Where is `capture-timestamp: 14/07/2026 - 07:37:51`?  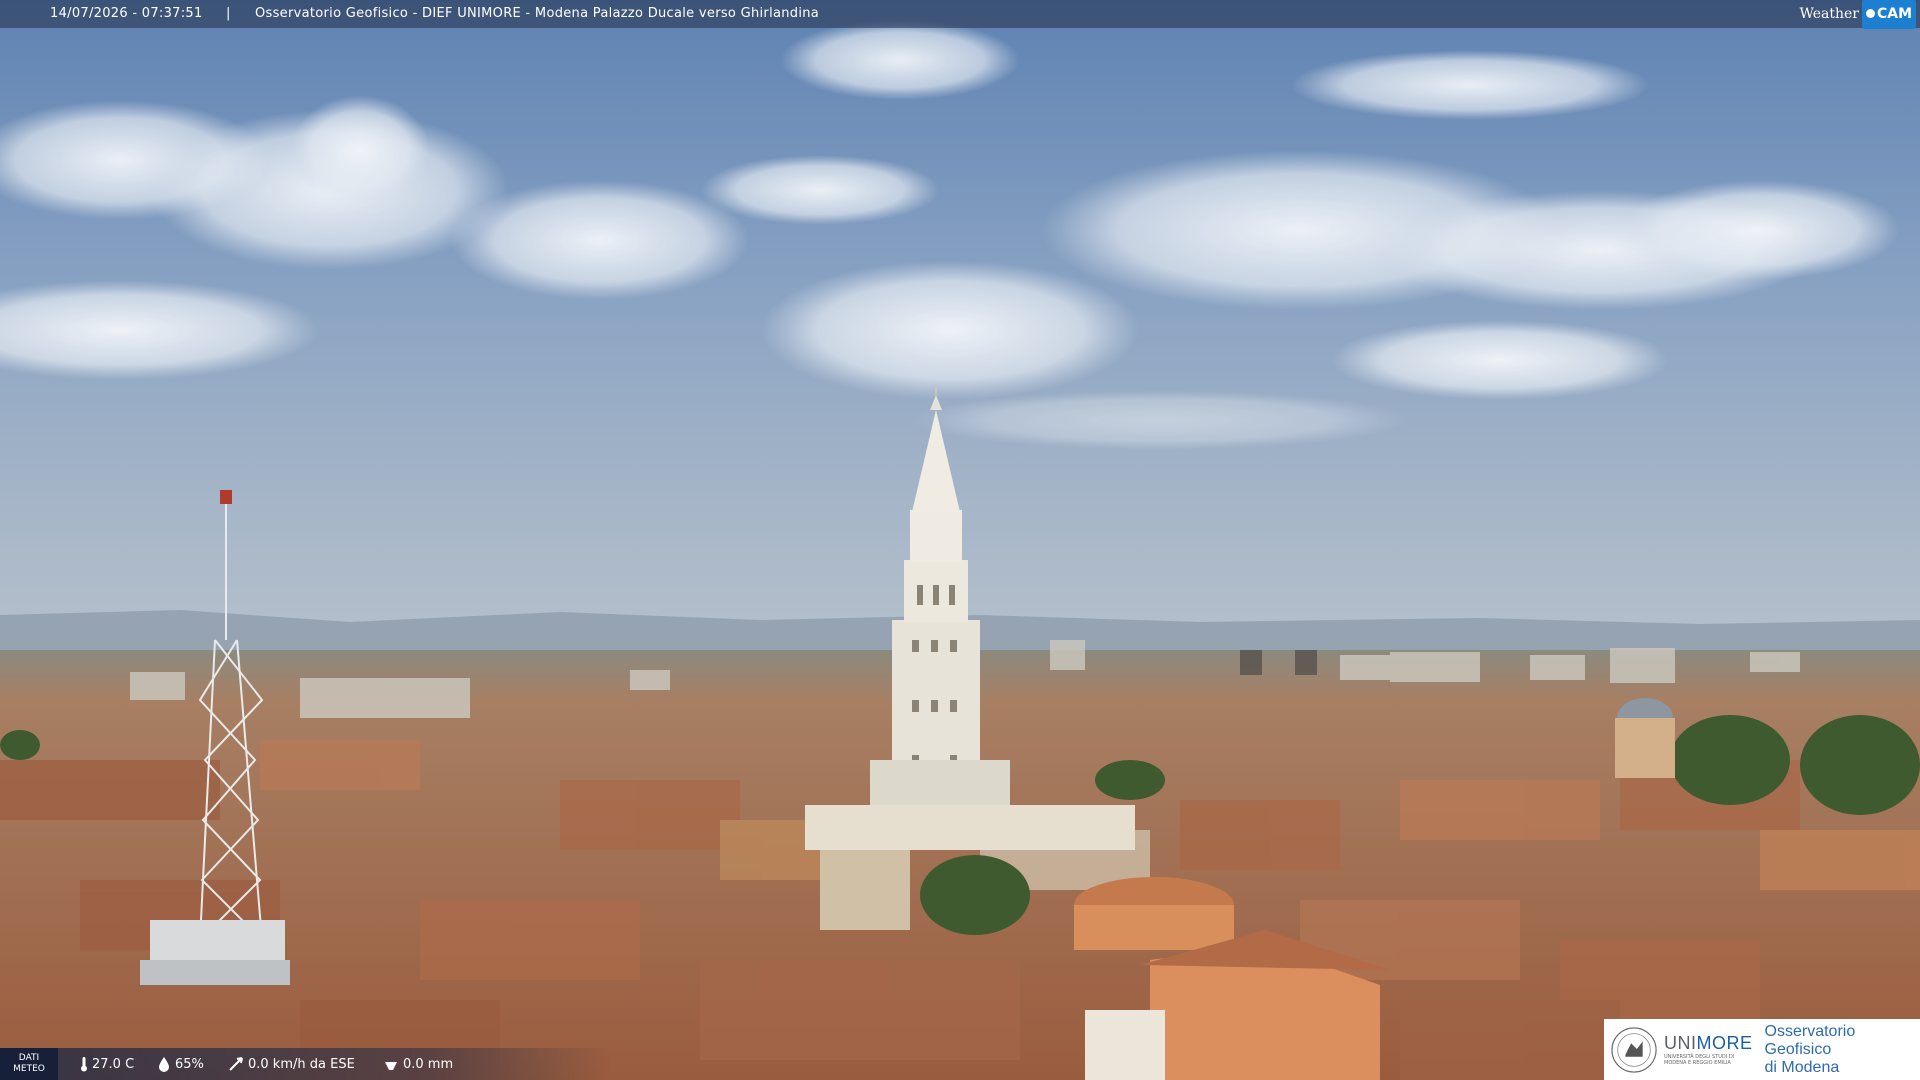
capture-timestamp: 14/07/2026 - 07:37:51 is located at coordinates (126, 13).